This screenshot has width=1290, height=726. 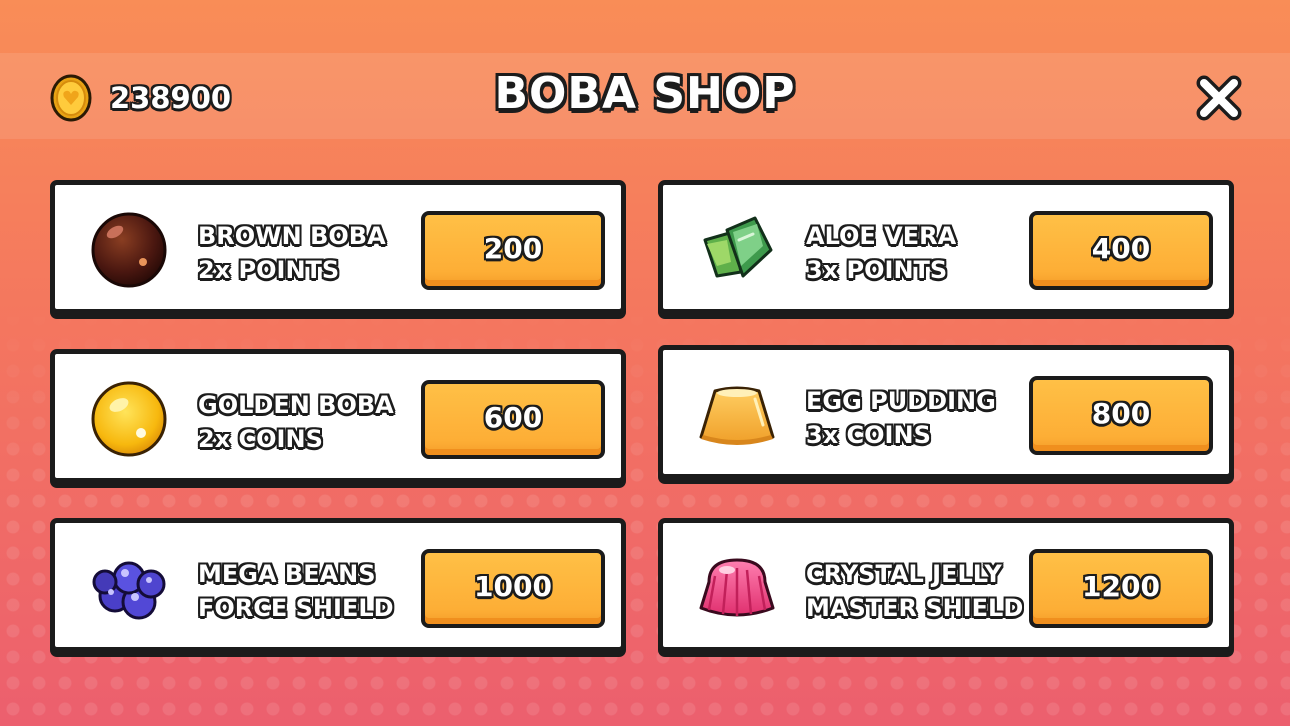 I want to click on item-effect: 2x POINTS, so click(x=269, y=270).